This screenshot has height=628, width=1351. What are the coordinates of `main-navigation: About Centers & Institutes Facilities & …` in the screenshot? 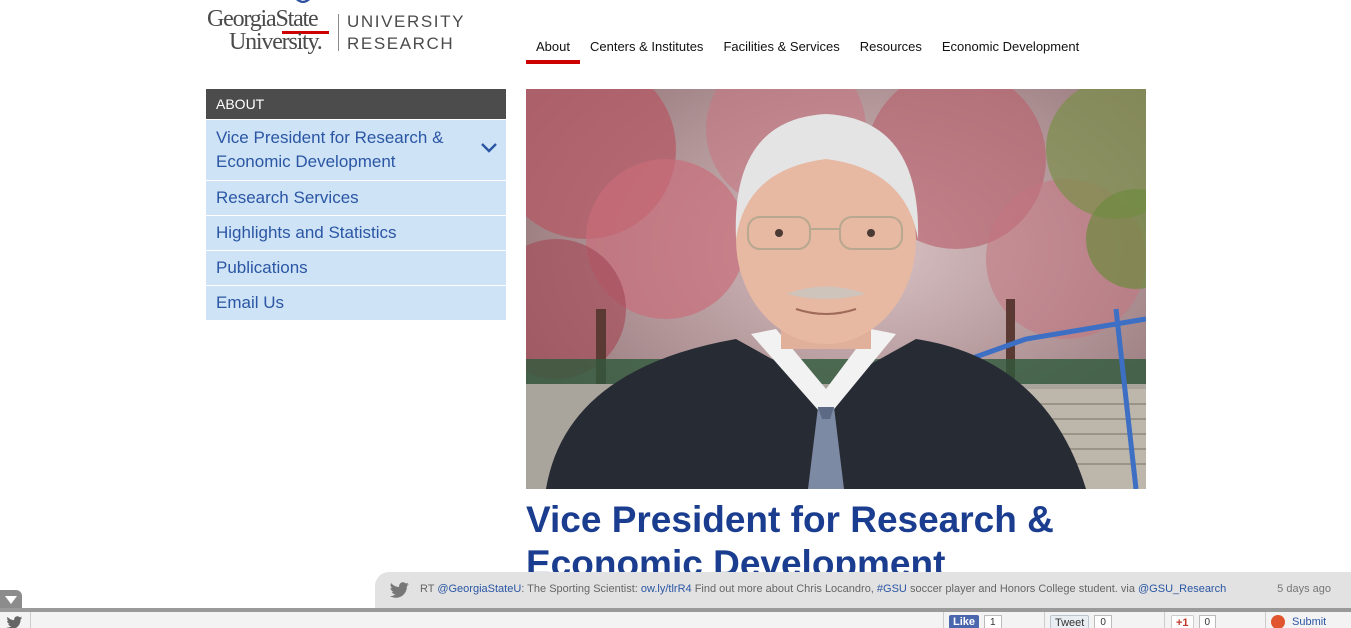 It's located at (807, 53).